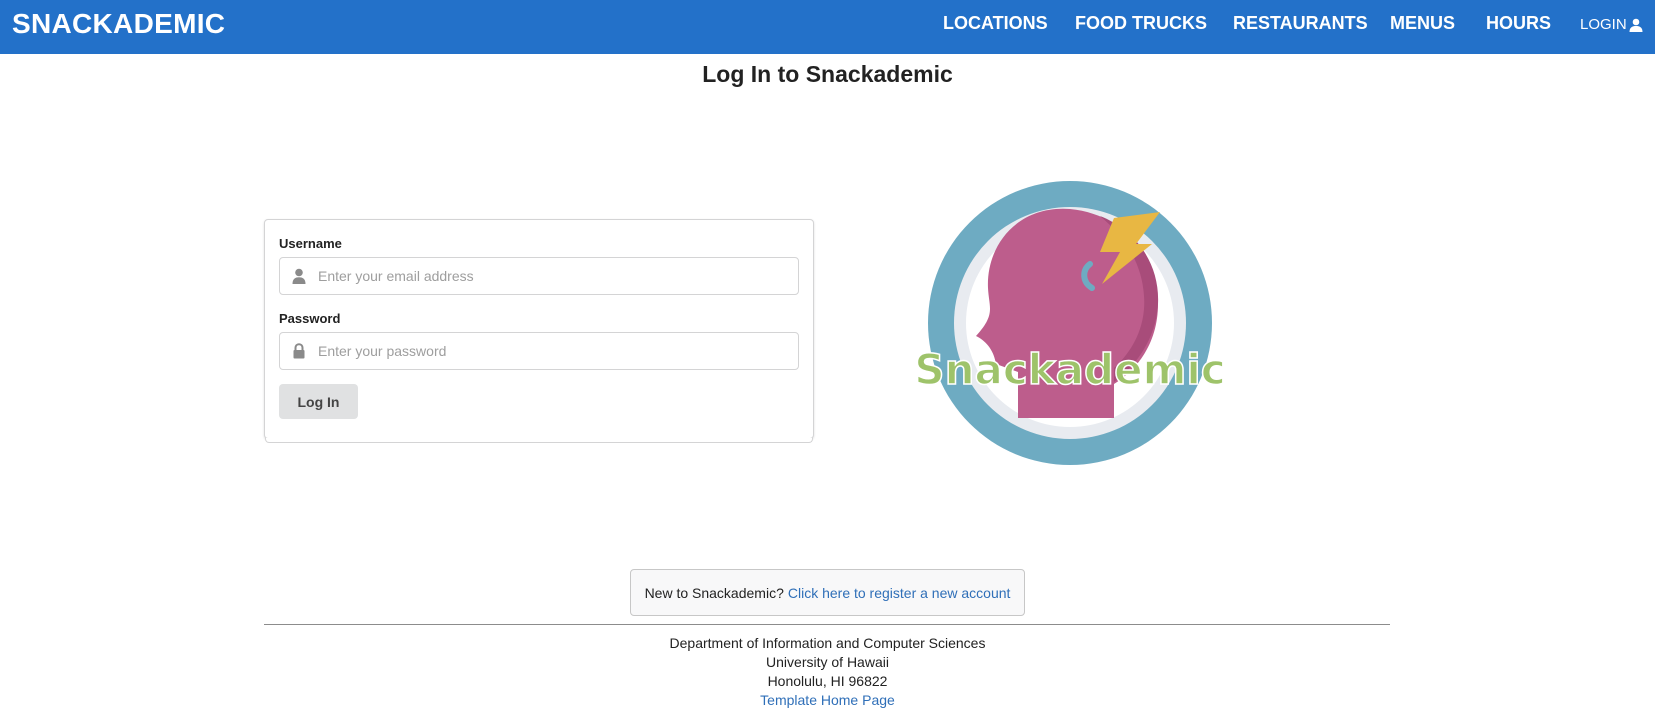 Image resolution: width=1655 pixels, height=723 pixels. What do you see at coordinates (310, 318) in the screenshot?
I see `password-label: Password` at bounding box center [310, 318].